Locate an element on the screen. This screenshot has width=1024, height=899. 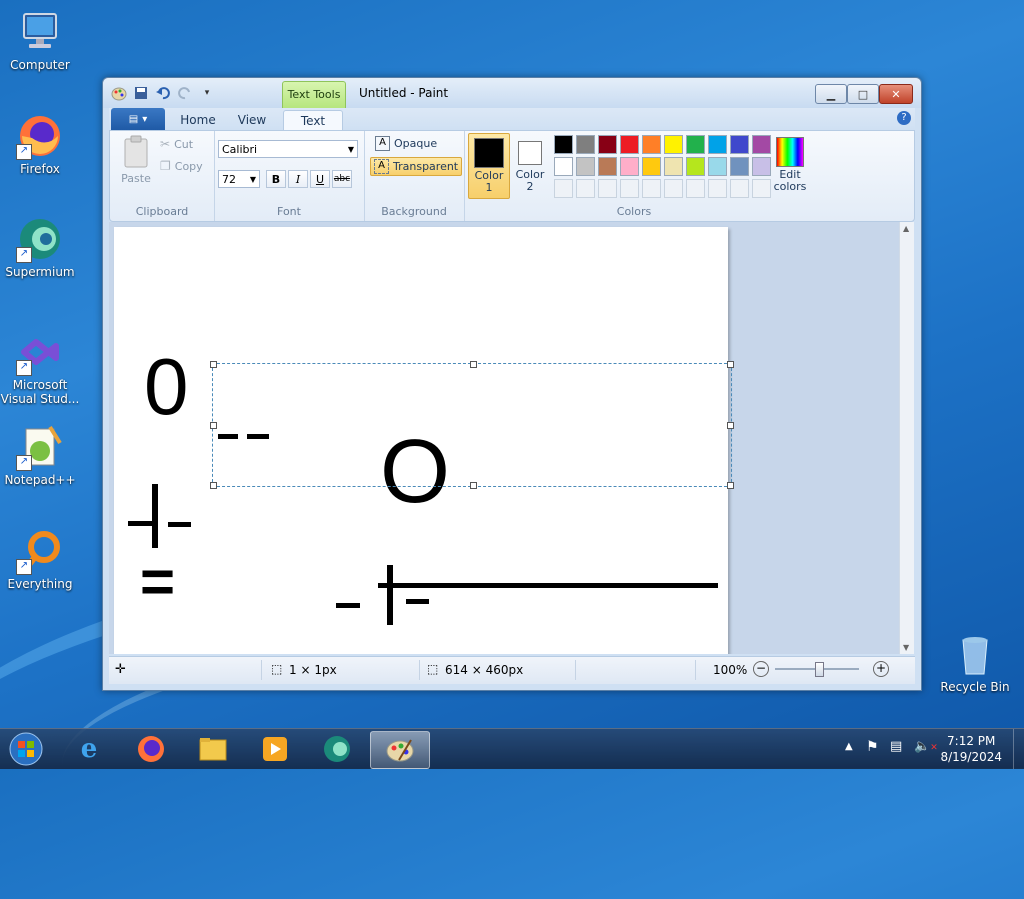
cut-button: ✂ Cut is located at coordinates (176, 144).